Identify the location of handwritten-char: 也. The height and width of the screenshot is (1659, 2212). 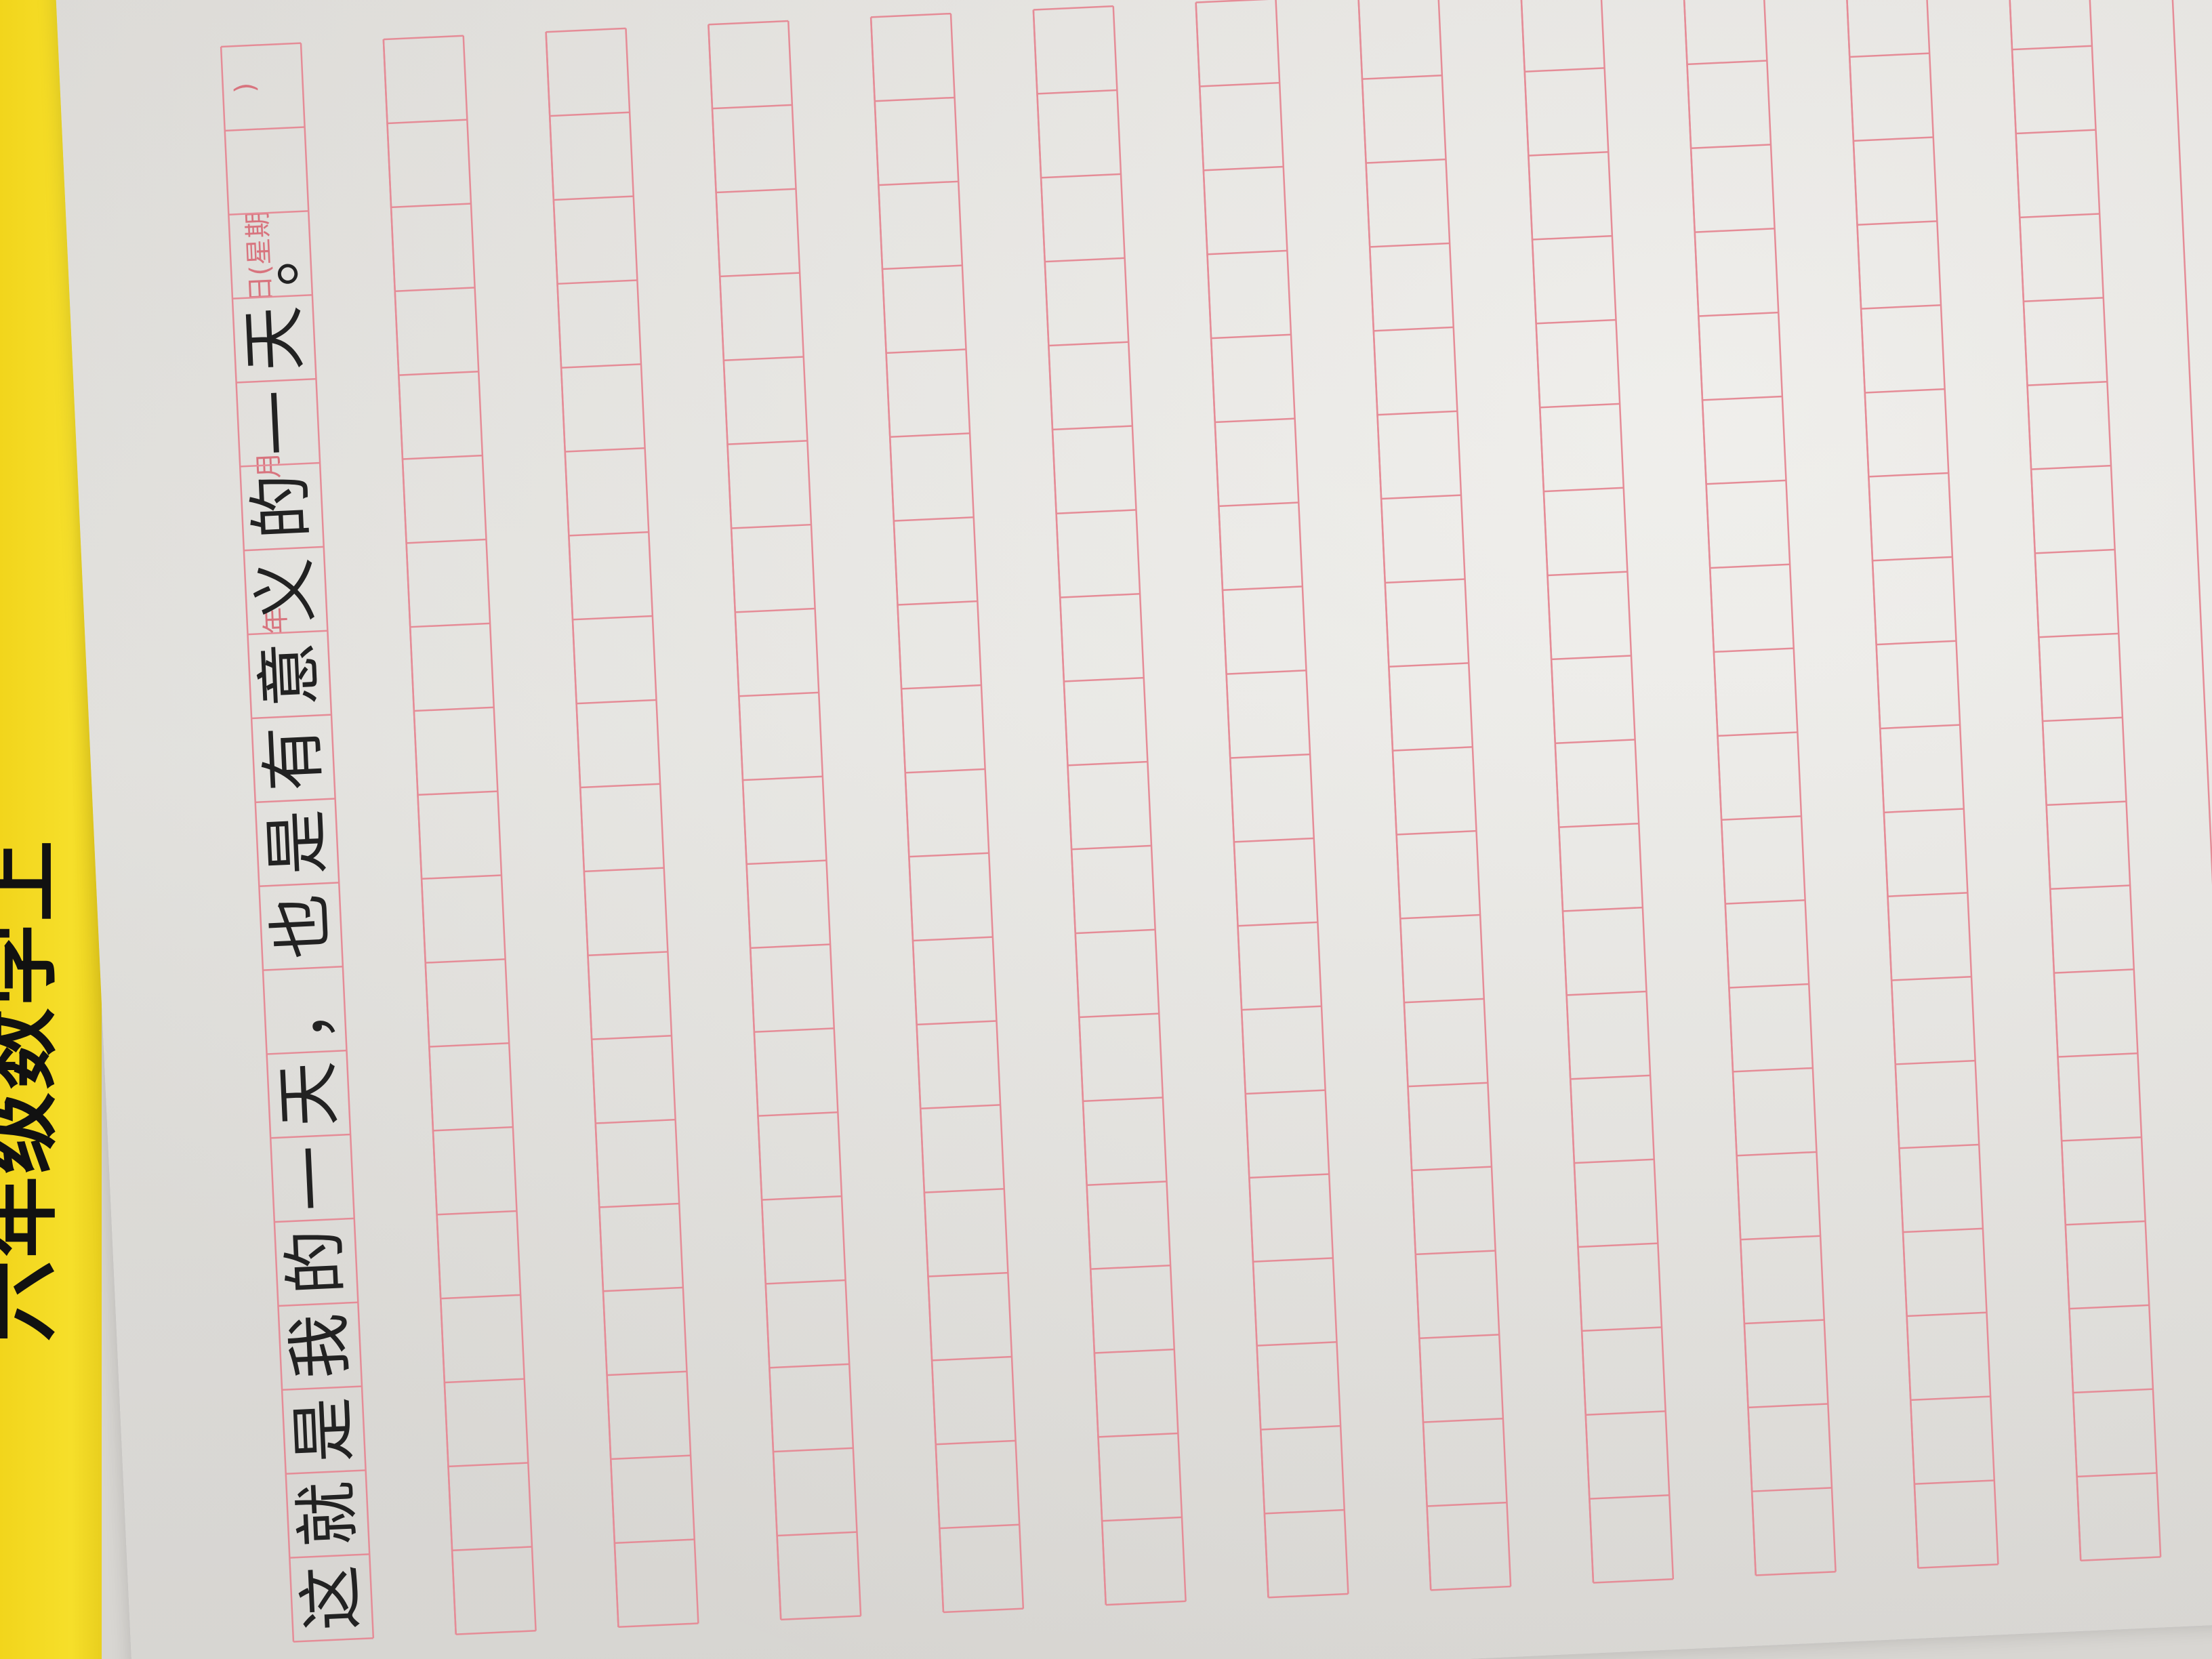
(301, 926).